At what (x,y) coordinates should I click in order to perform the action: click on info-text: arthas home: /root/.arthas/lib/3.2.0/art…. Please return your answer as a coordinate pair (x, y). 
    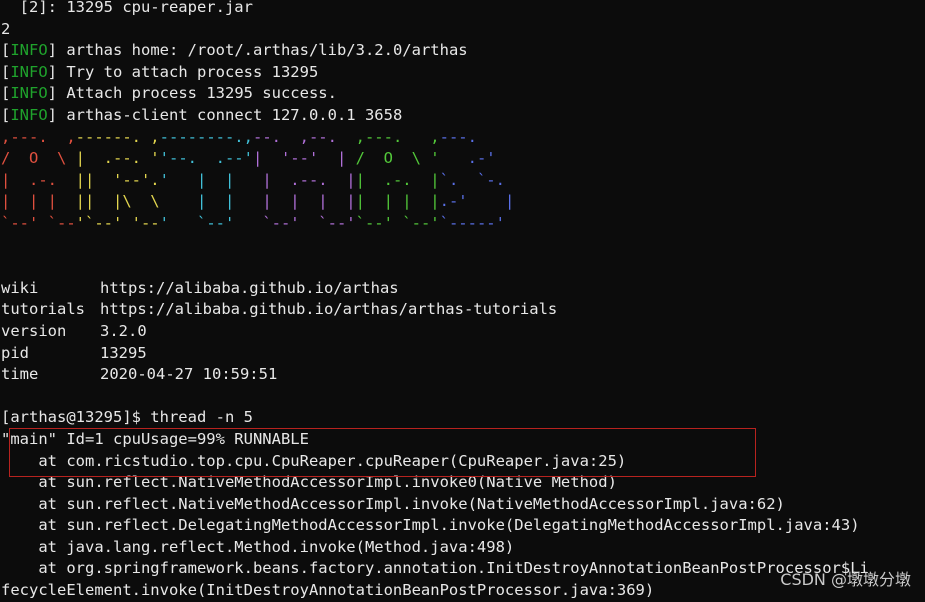
    Looking at the image, I should click on (267, 50).